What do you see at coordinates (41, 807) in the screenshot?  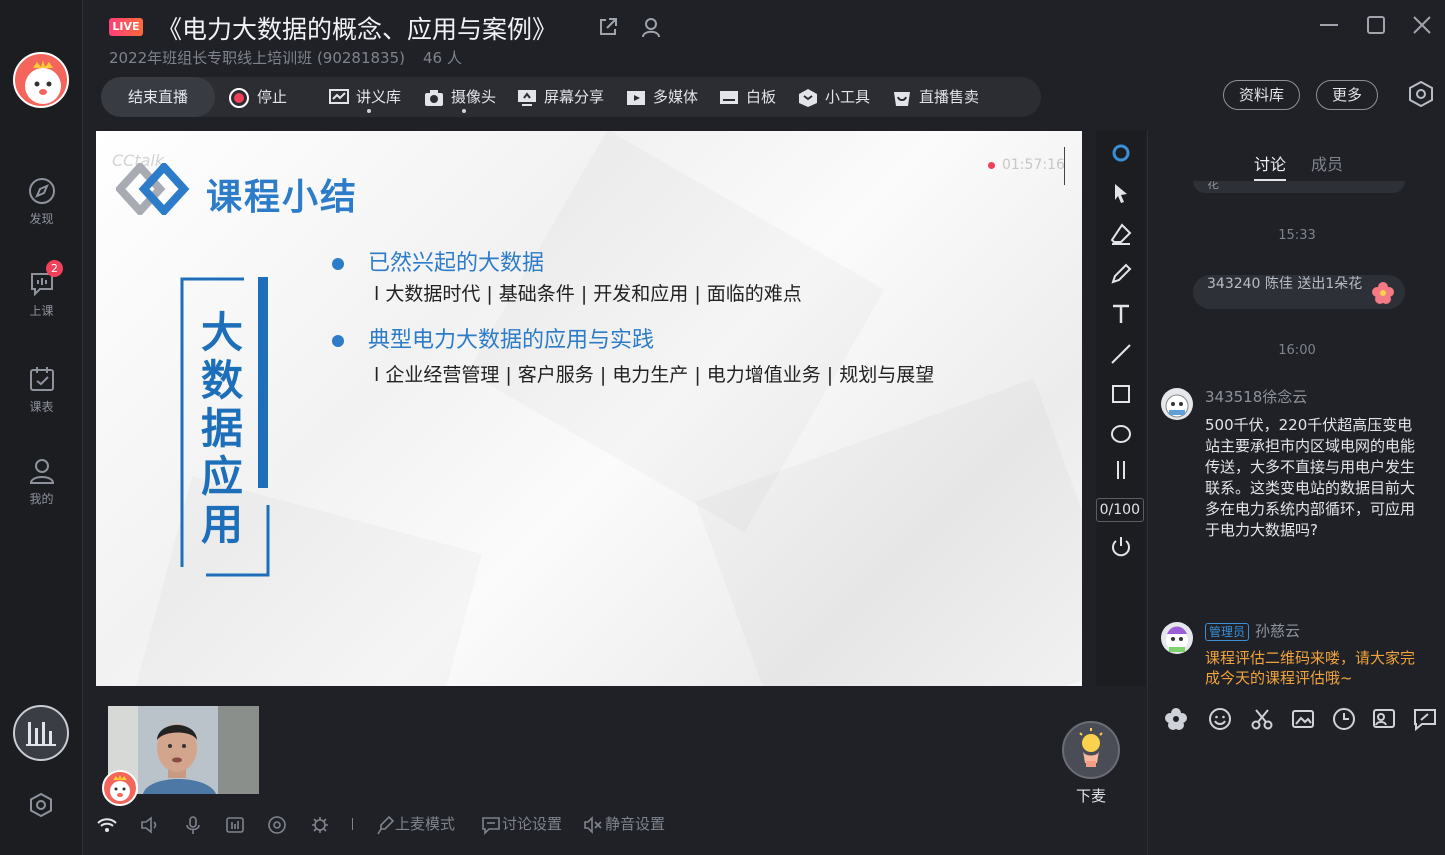 I see `settings-button` at bounding box center [41, 807].